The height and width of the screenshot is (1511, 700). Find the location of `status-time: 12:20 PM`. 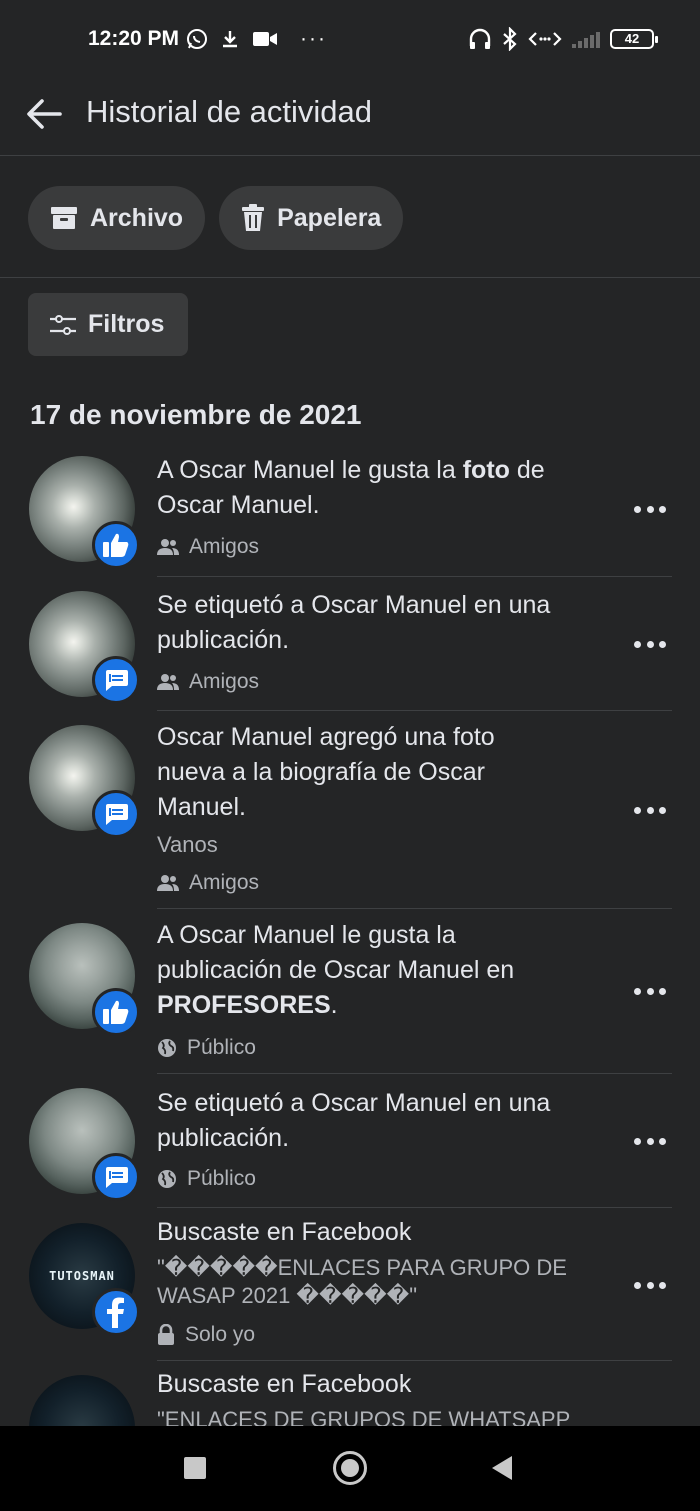

status-time: 12:20 PM is located at coordinates (134, 38).